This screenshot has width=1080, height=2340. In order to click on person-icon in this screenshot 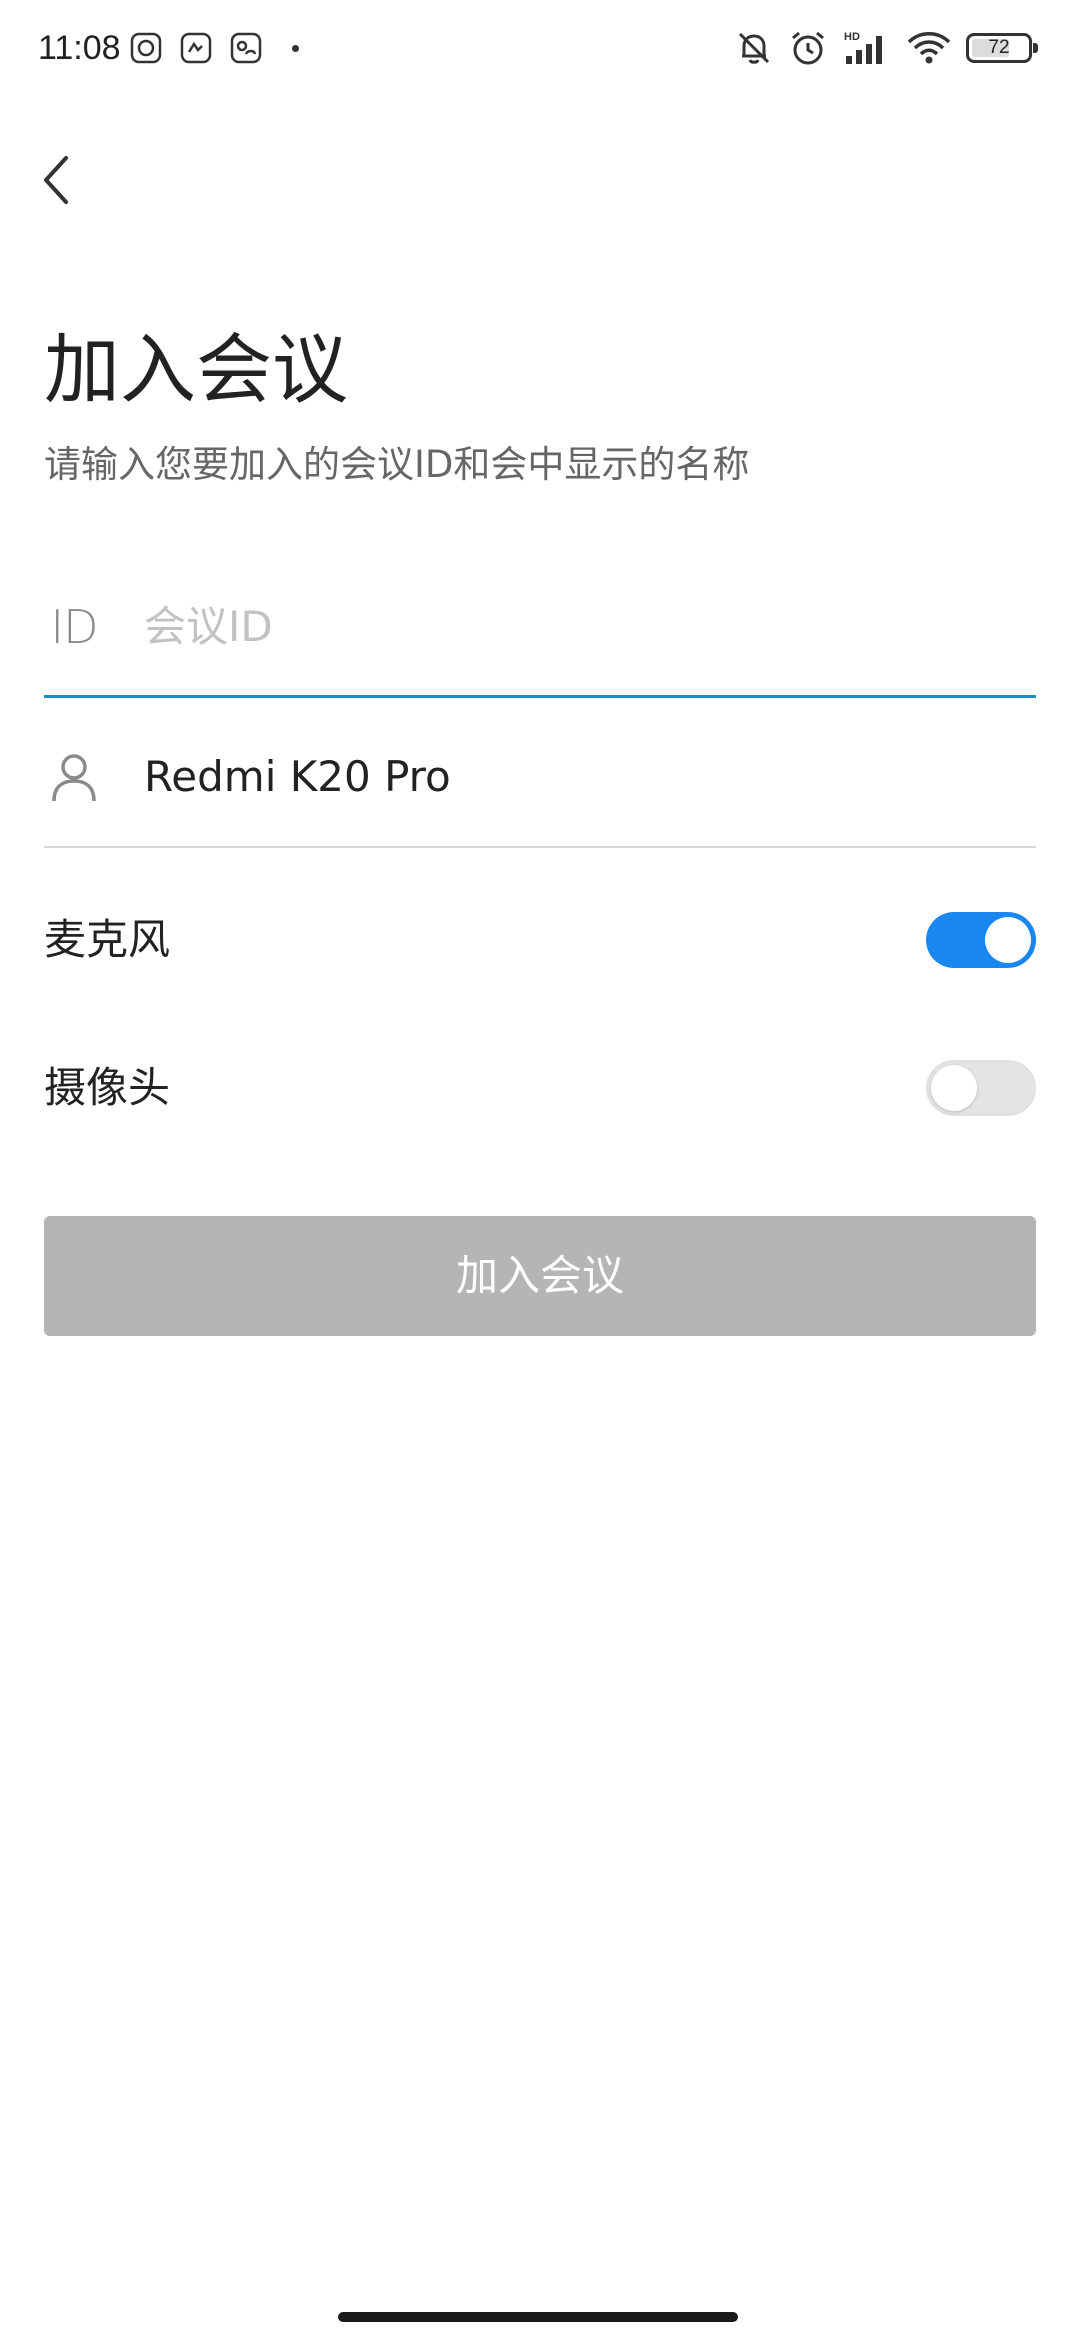, I will do `click(74, 777)`.